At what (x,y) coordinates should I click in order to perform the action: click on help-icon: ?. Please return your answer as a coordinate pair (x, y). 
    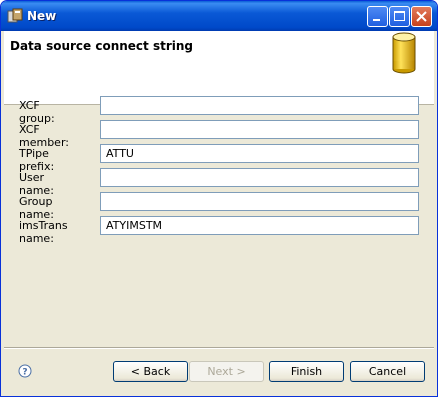
    Looking at the image, I should click on (25, 371).